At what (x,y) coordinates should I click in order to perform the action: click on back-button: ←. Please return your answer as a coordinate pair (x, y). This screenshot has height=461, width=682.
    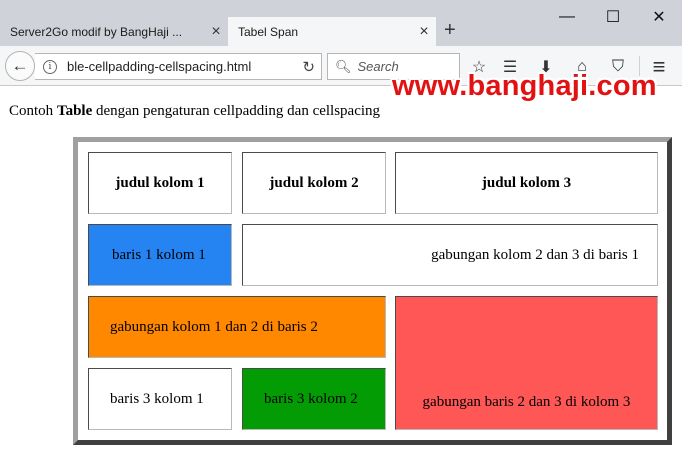
    Looking at the image, I should click on (20, 66).